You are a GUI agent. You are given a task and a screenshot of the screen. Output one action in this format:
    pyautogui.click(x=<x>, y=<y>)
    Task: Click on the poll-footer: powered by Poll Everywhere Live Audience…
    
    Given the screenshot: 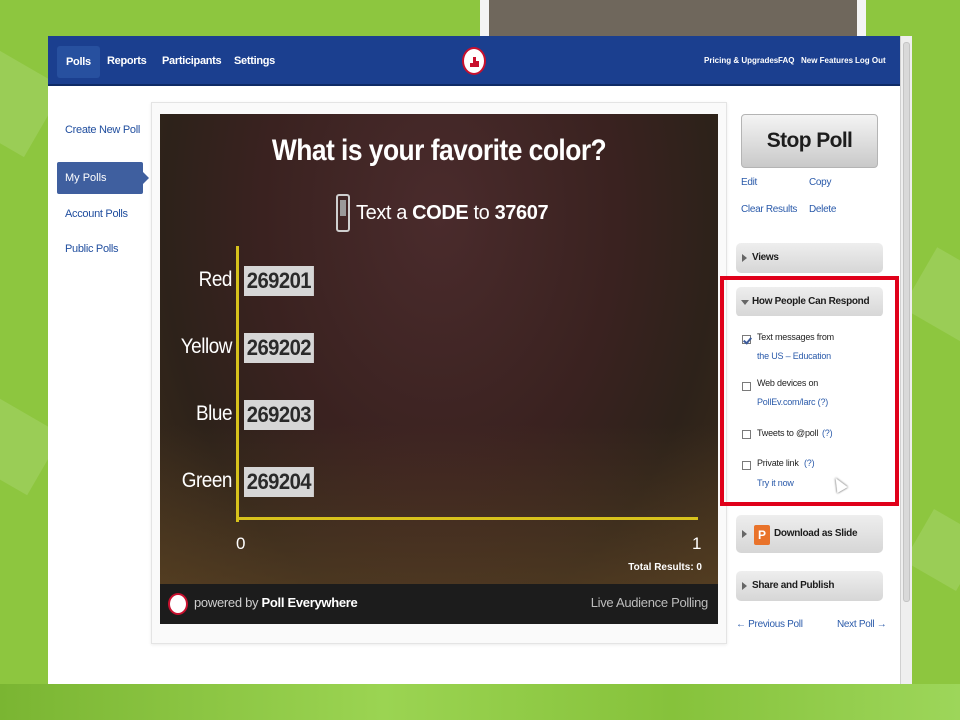 What is the action you would take?
    pyautogui.click(x=439, y=604)
    